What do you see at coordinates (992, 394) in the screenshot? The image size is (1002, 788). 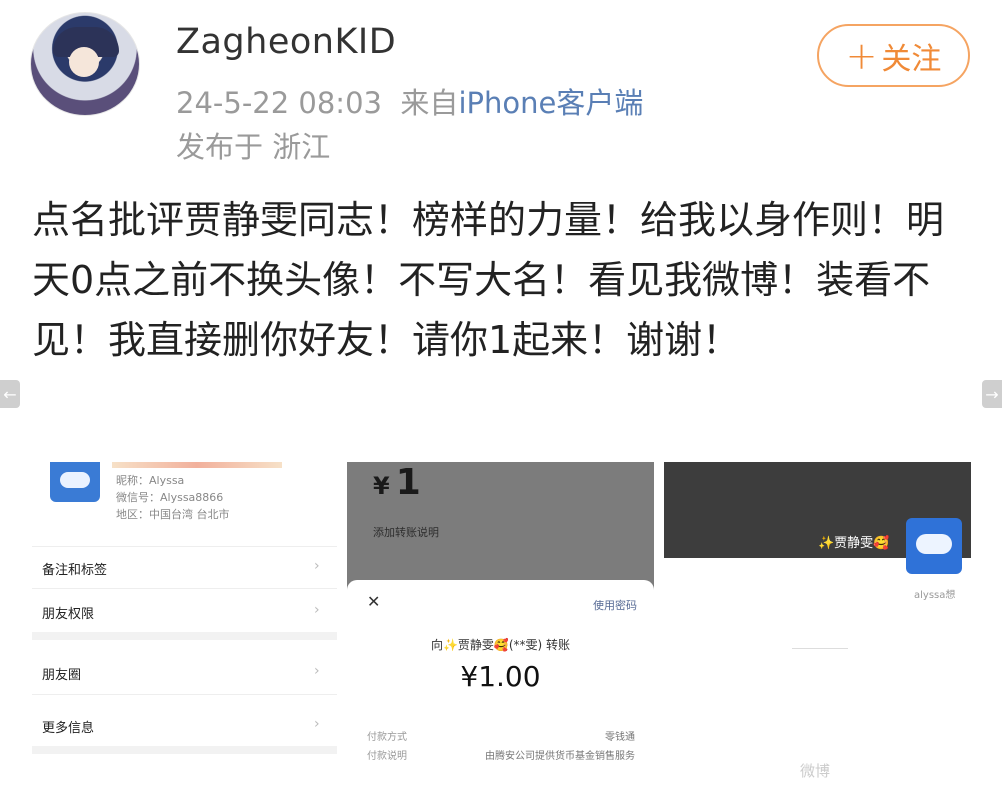 I see `right-arrow-icon: →` at bounding box center [992, 394].